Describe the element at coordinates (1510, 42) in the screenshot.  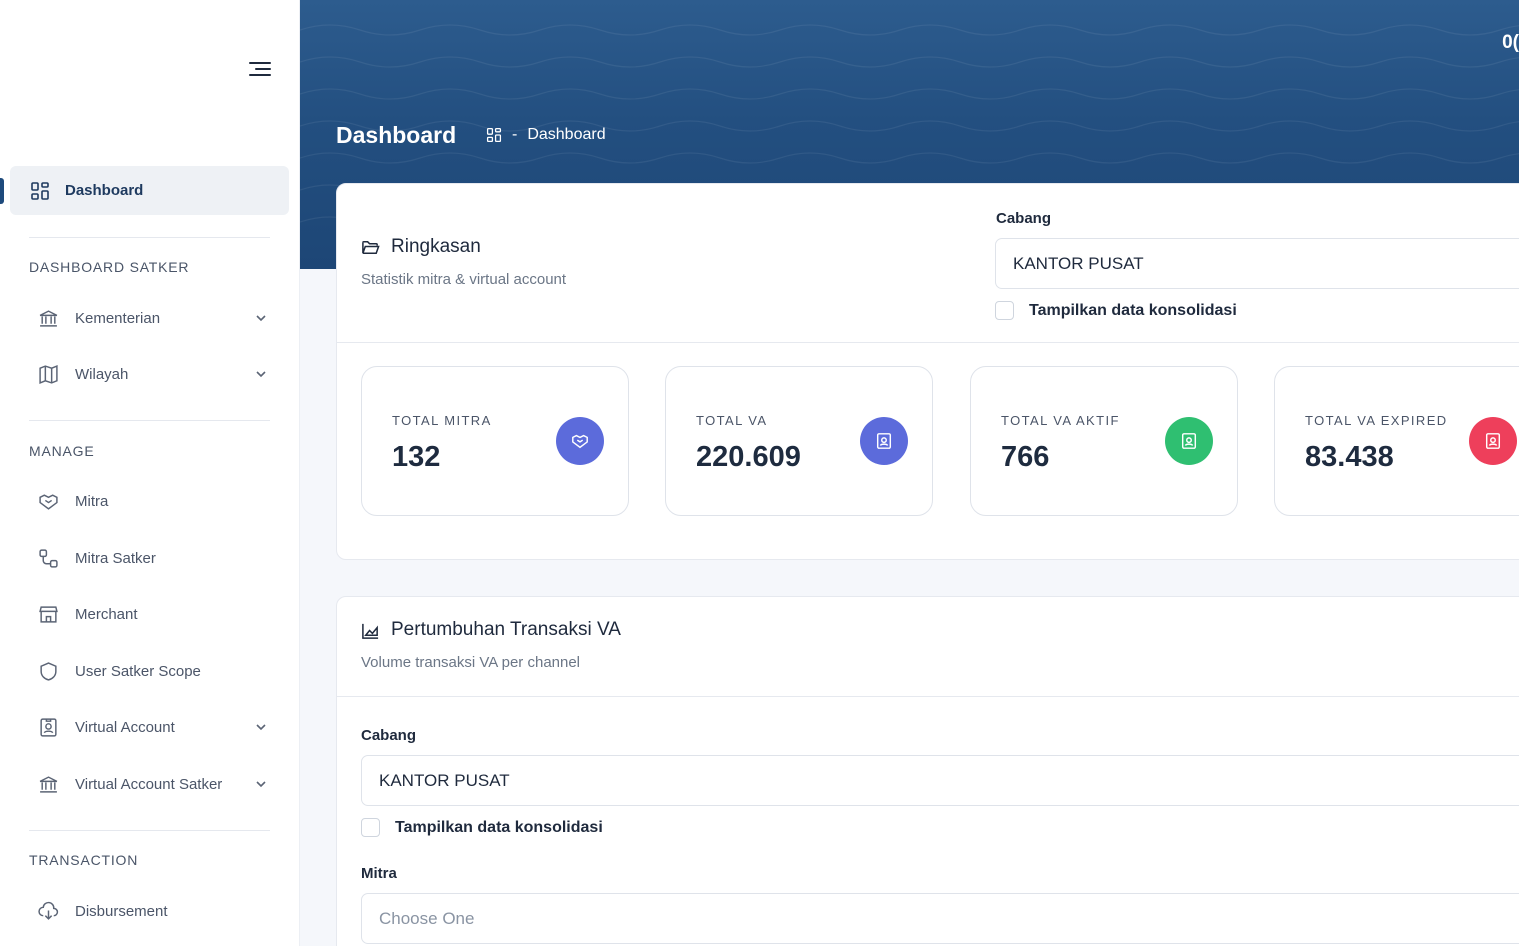
I see `header-corner-text: 0(` at that location.